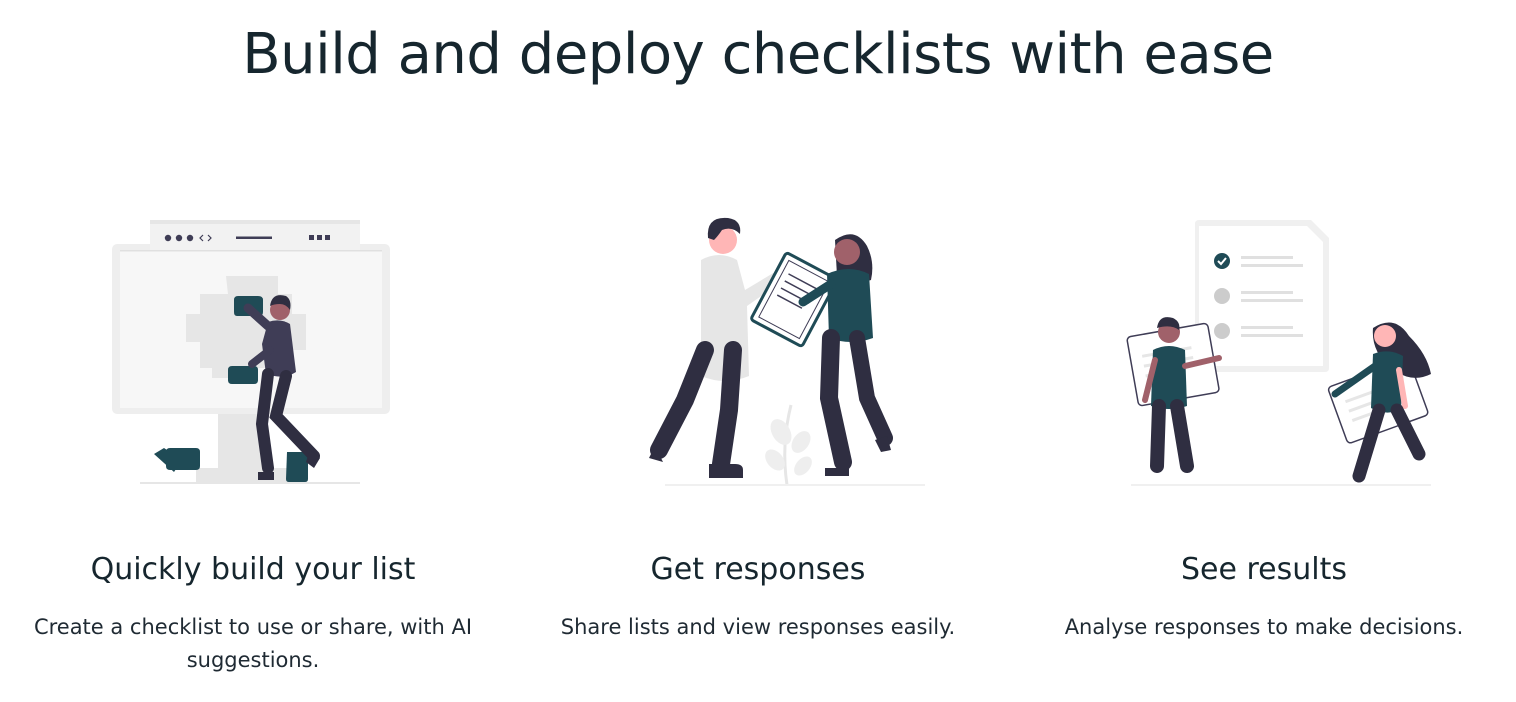 The height and width of the screenshot is (702, 1516). I want to click on feature-title: Quickly build your list, so click(253, 569).